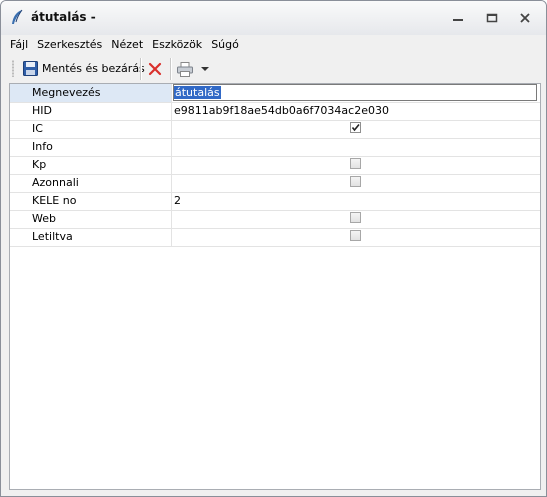 The width and height of the screenshot is (547, 497). Describe the element at coordinates (355, 235) in the screenshot. I see `letiltva-checkbox` at that location.